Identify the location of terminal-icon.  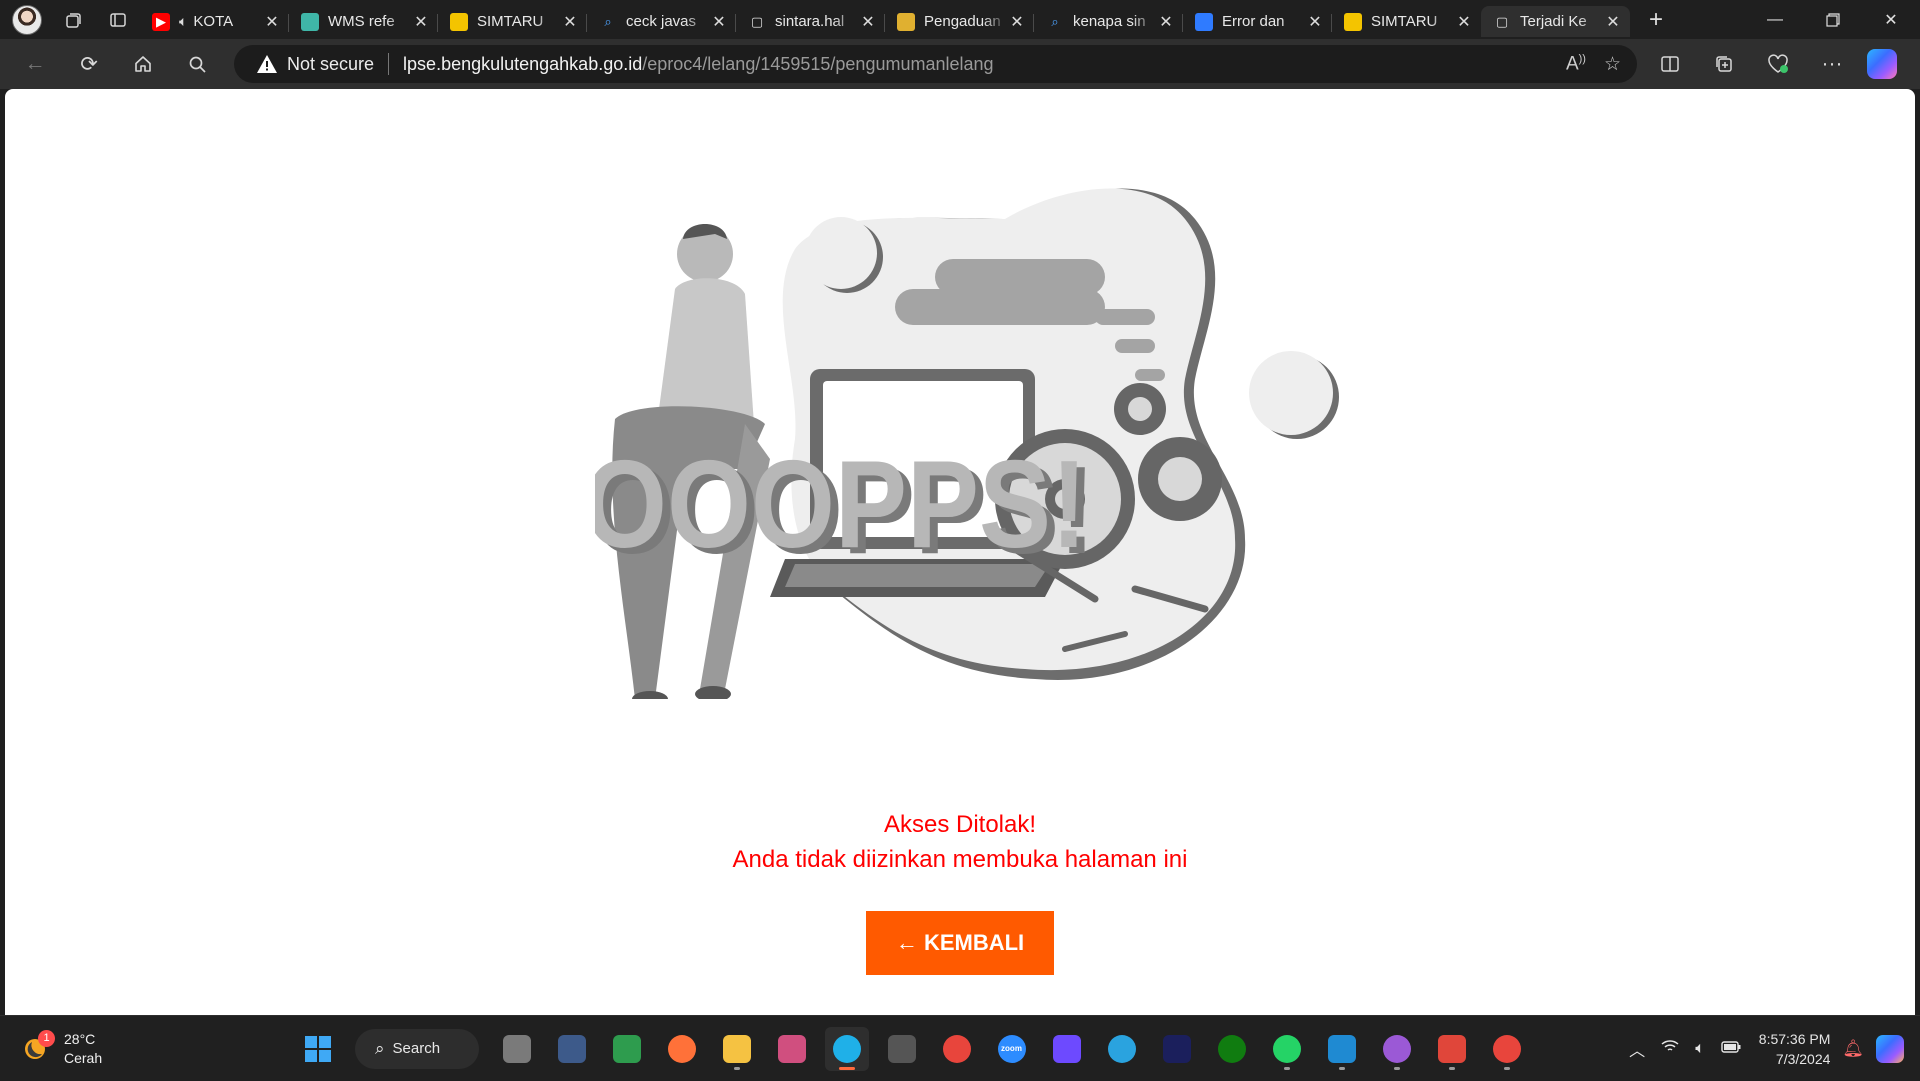
(902, 1049).